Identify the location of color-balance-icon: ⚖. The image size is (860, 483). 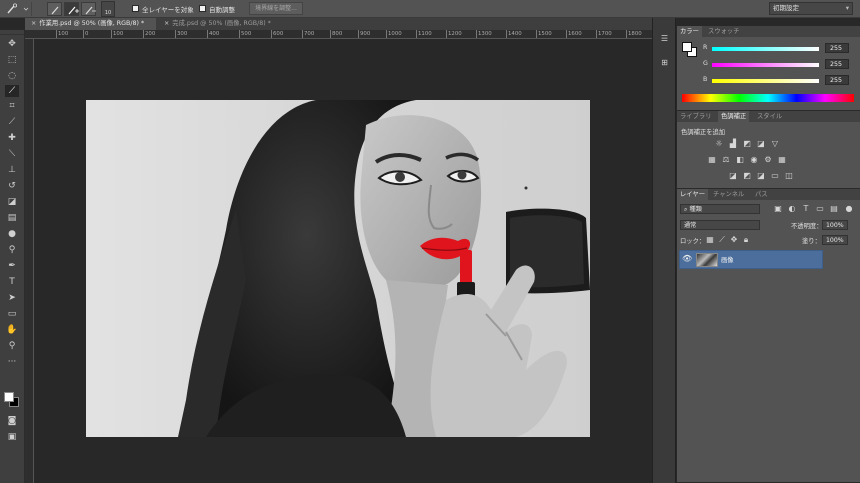
(726, 160).